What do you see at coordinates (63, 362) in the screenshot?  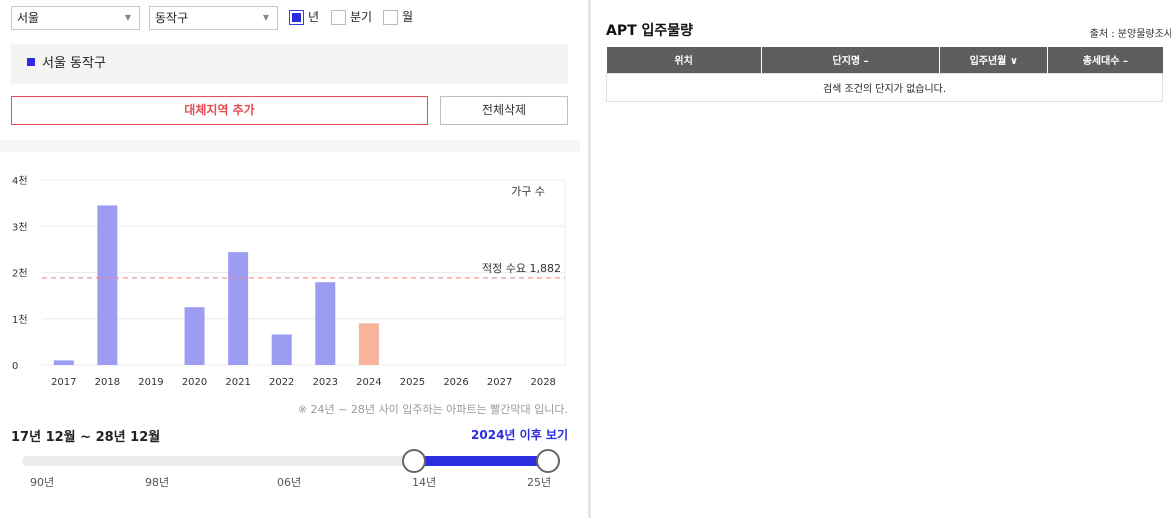 I see `bar-2017` at bounding box center [63, 362].